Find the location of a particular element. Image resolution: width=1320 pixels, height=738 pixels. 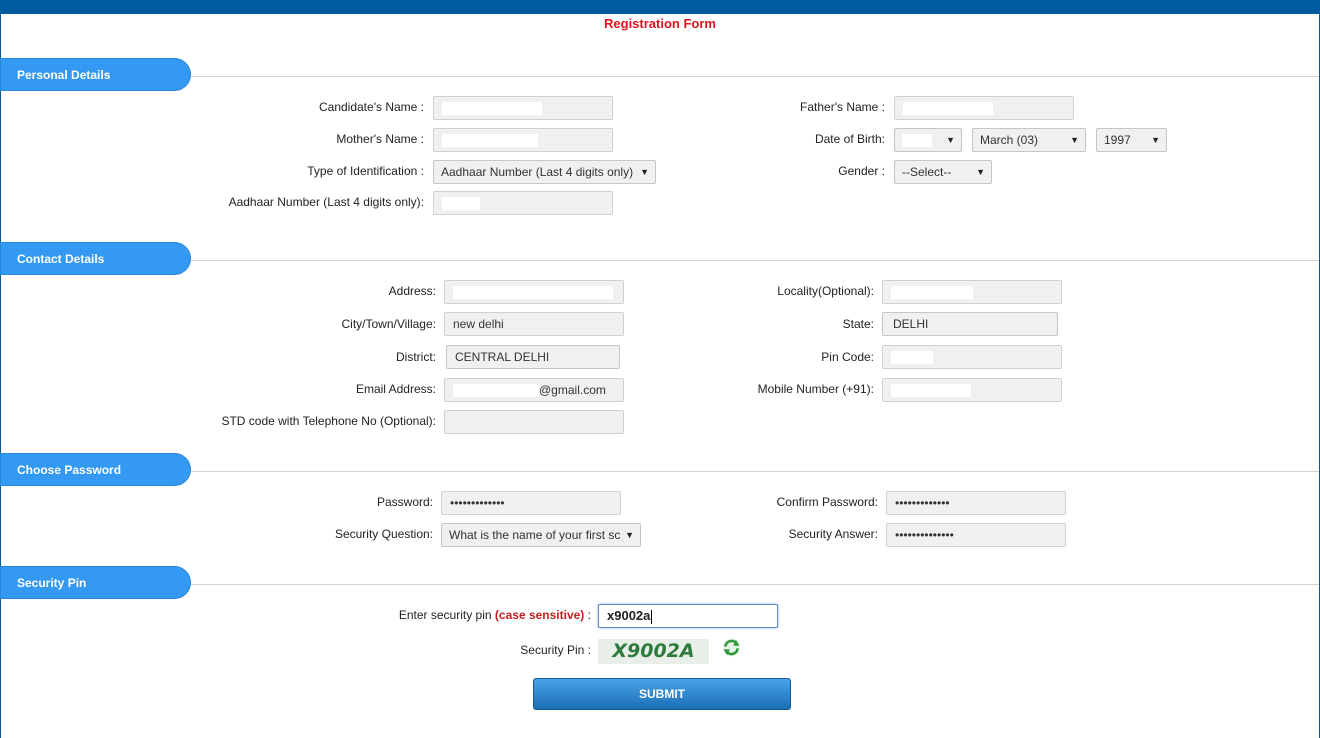

password-input: ••••••••••••• is located at coordinates (531, 503).